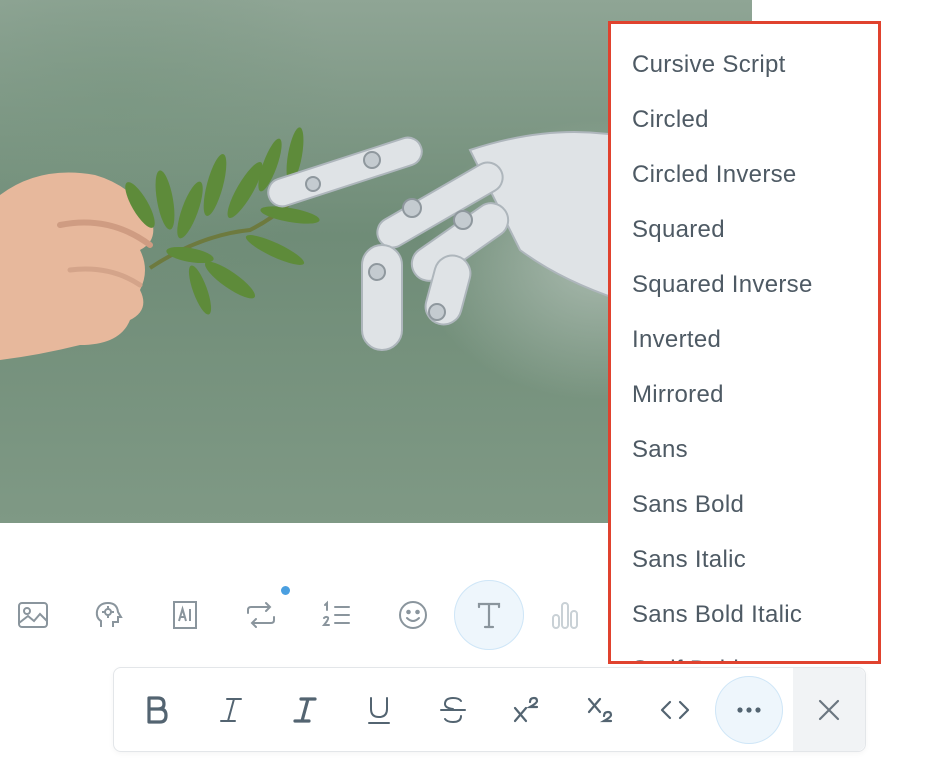 The width and height of the screenshot is (930, 774). What do you see at coordinates (749, 710) in the screenshot?
I see `more-options-button` at bounding box center [749, 710].